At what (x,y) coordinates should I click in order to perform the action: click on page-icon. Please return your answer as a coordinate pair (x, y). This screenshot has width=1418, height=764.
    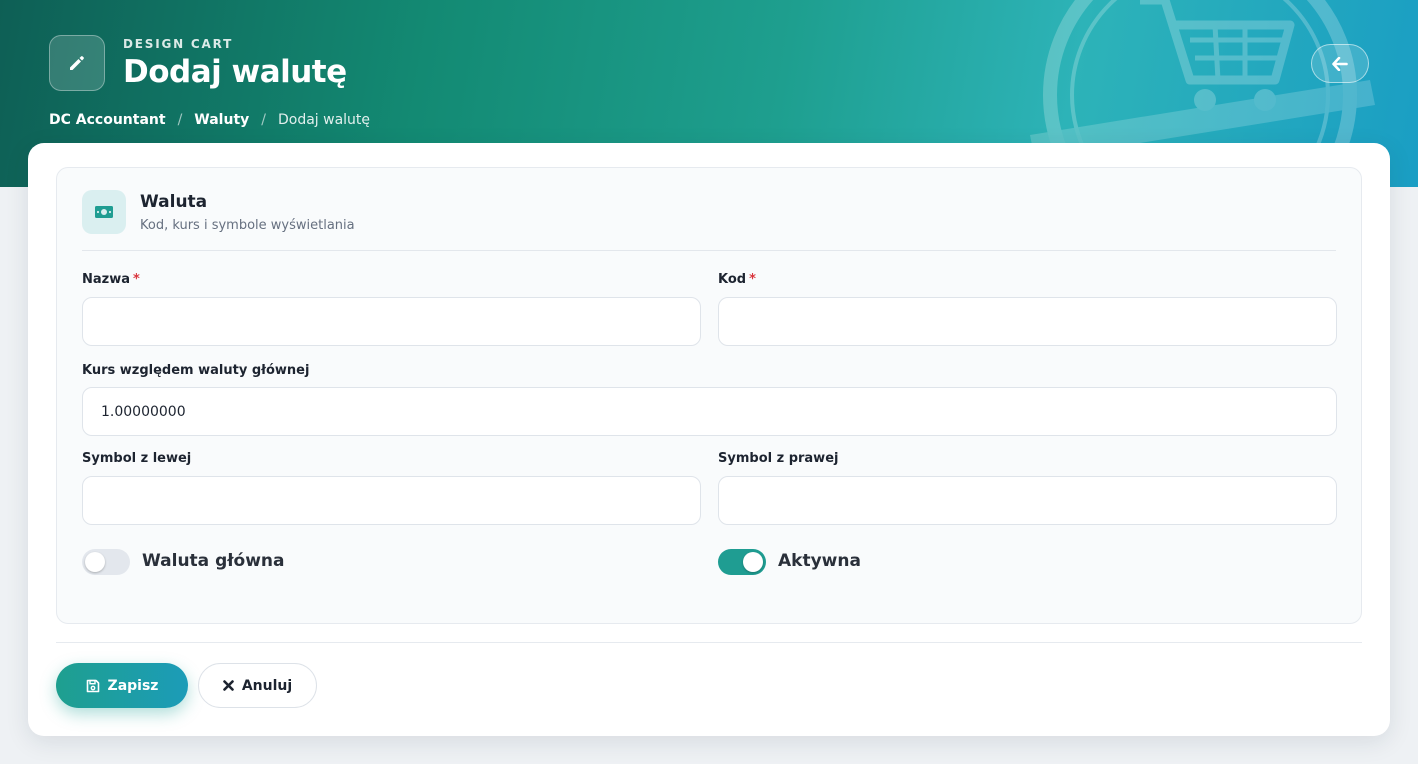
    Looking at the image, I should click on (77, 63).